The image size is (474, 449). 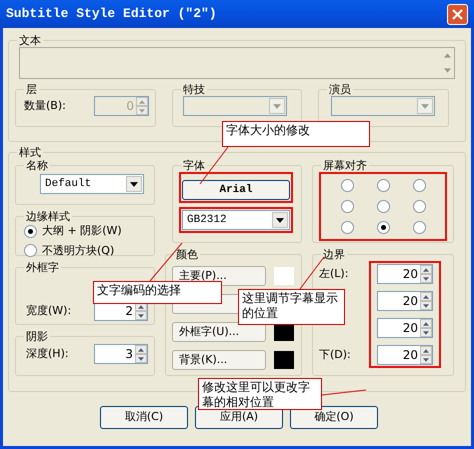 What do you see at coordinates (207, 220) in the screenshot?
I see `dropdown-value: GB2312` at bounding box center [207, 220].